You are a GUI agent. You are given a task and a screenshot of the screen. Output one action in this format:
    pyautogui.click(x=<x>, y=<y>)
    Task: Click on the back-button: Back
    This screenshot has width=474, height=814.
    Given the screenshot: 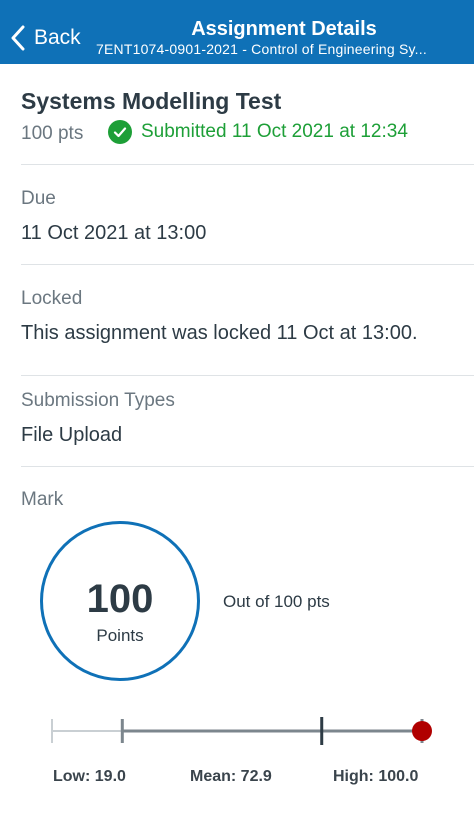 What is the action you would take?
    pyautogui.click(x=45, y=38)
    